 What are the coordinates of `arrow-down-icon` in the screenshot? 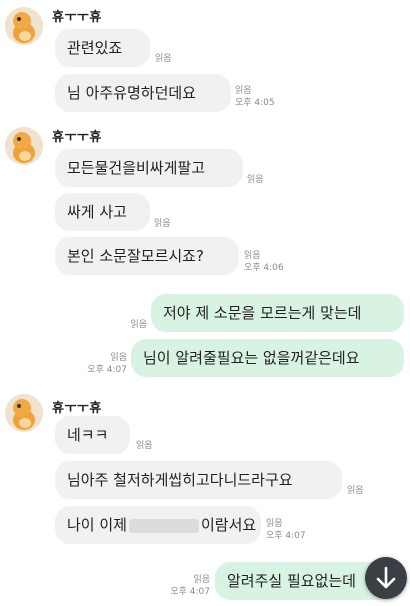 It's located at (386, 577).